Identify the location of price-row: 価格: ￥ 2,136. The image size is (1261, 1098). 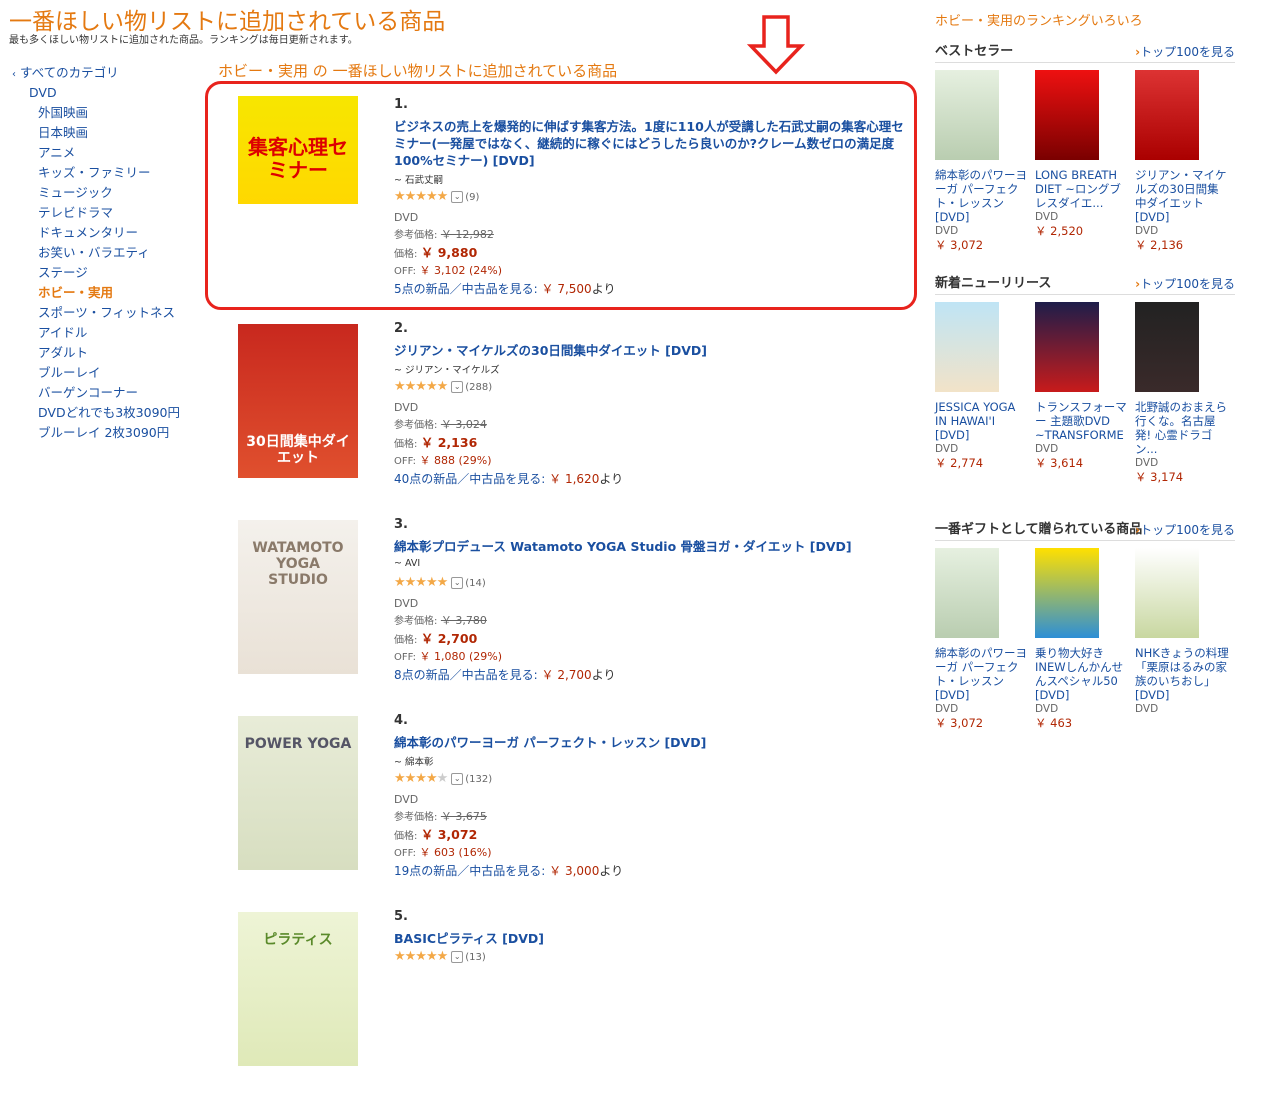
(436, 442).